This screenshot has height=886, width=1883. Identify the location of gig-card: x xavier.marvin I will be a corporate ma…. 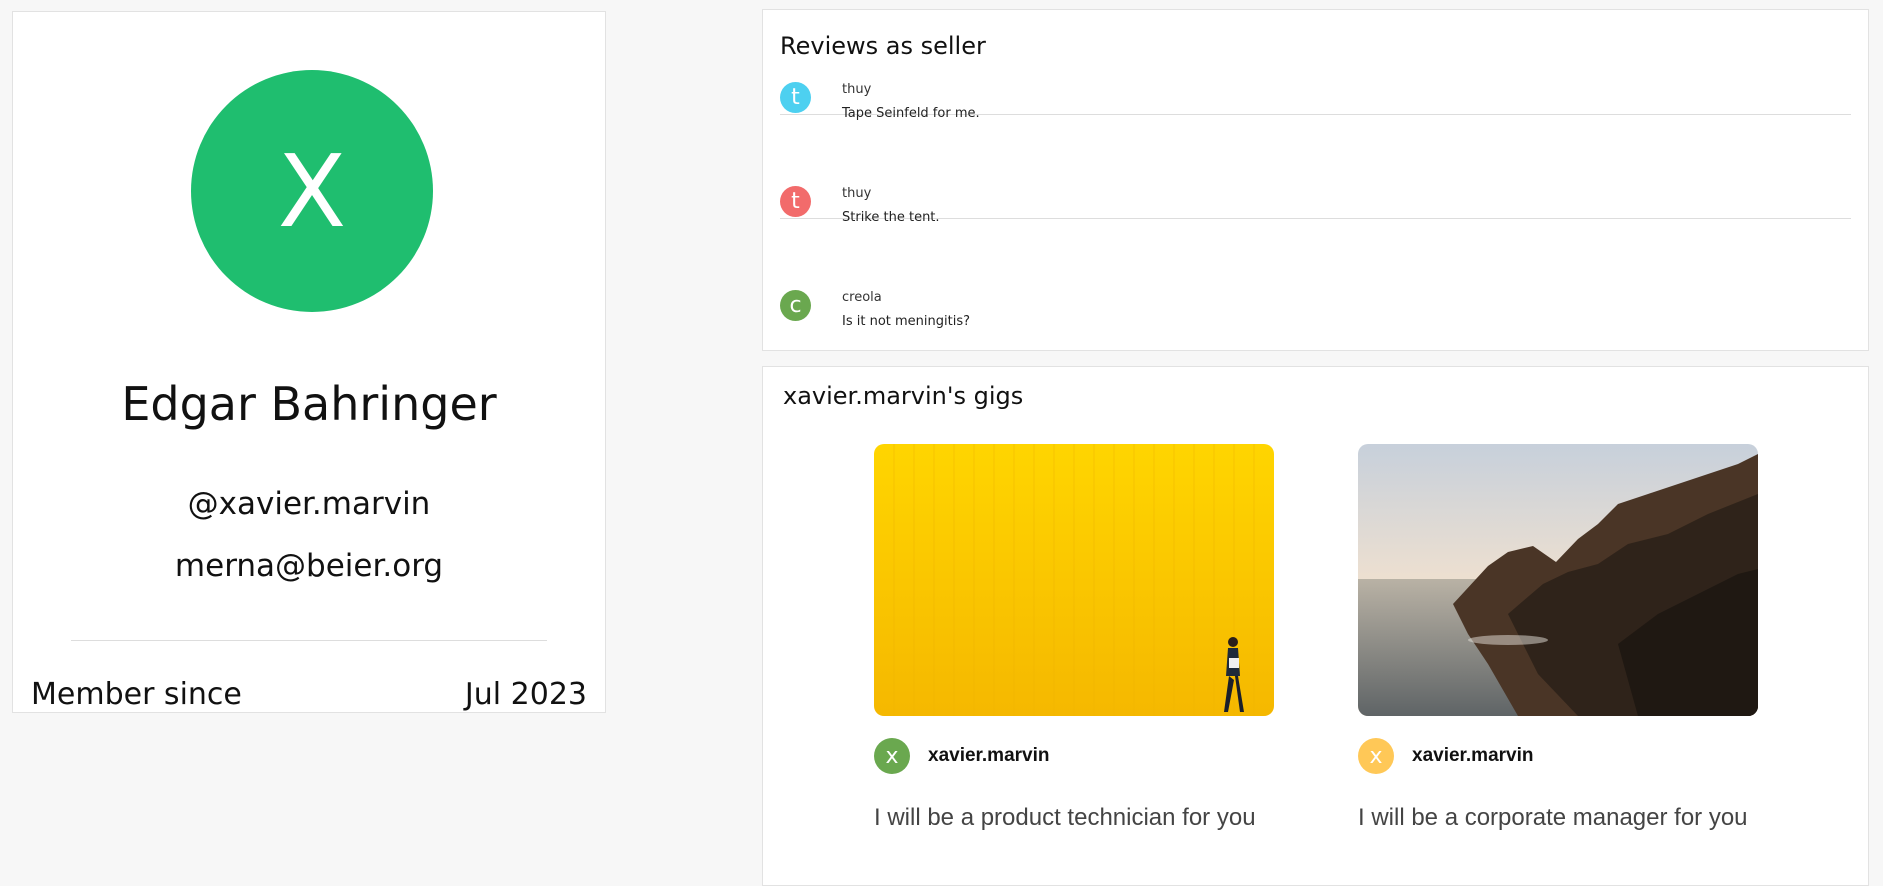
(1558, 637).